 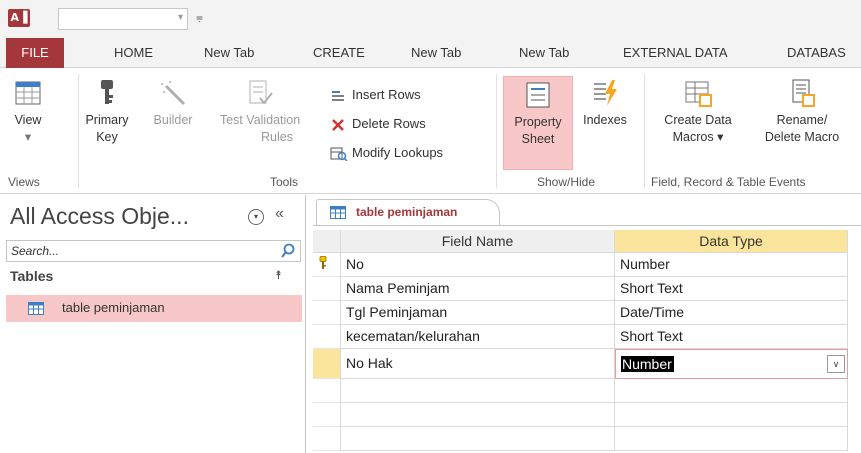 What do you see at coordinates (339, 53) in the screenshot?
I see `tab-create: CREATE` at bounding box center [339, 53].